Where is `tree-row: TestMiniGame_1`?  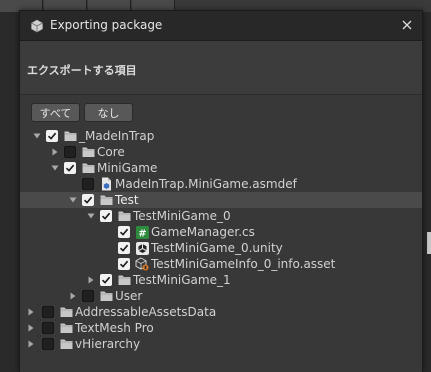
tree-row: TestMiniGame_1 is located at coordinates (221, 280).